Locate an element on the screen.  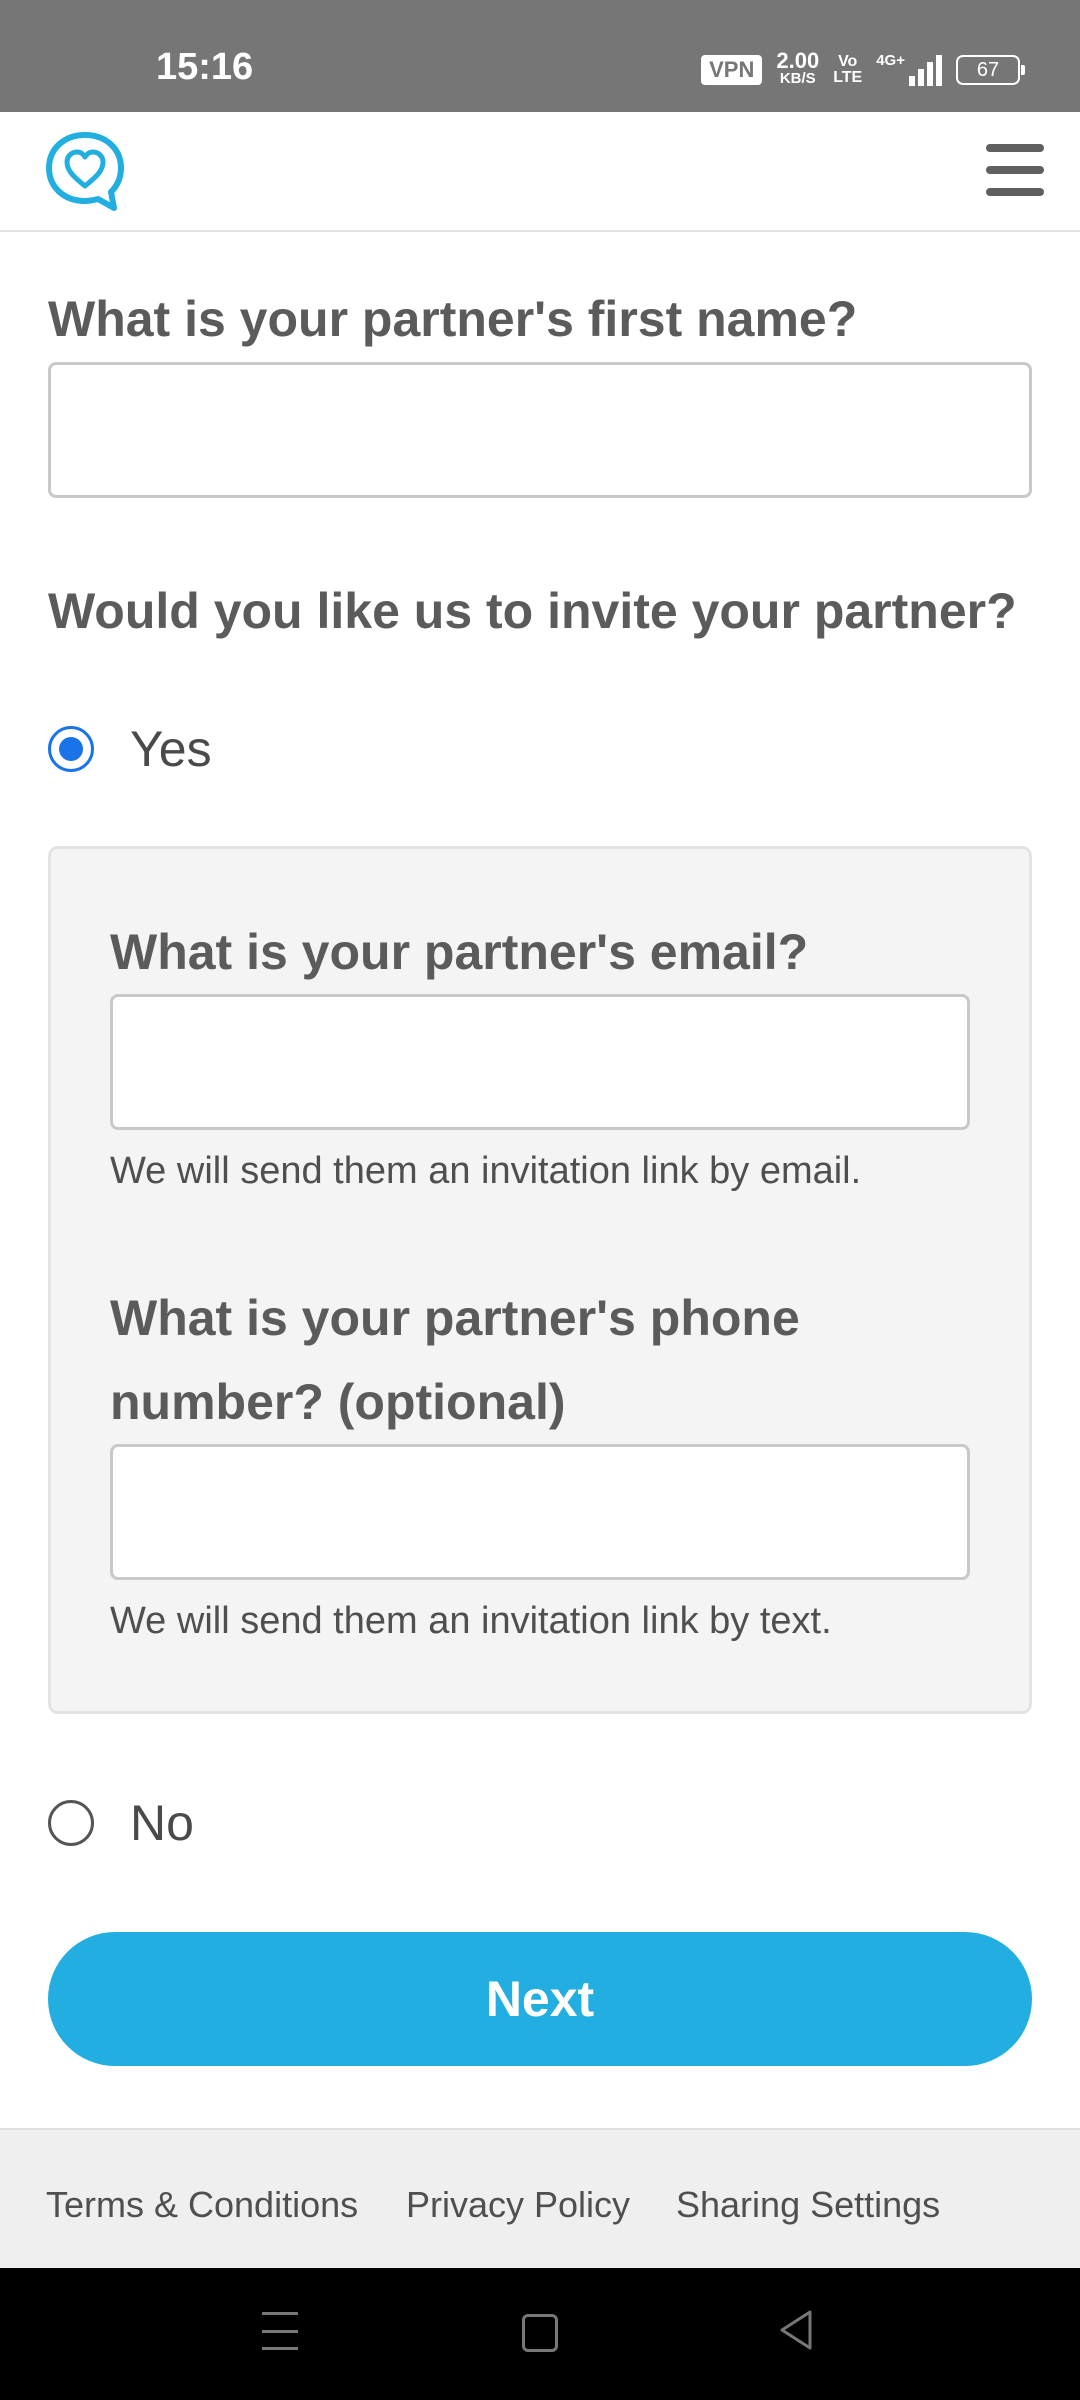
no-label: No is located at coordinates (162, 1823).